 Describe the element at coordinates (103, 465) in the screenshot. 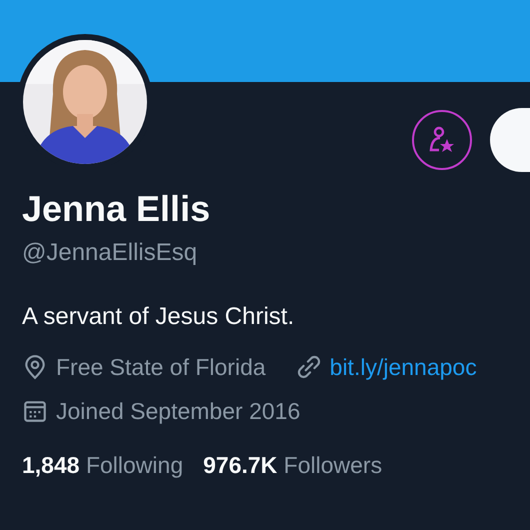

I see `stat-link: 1,848 Following` at that location.